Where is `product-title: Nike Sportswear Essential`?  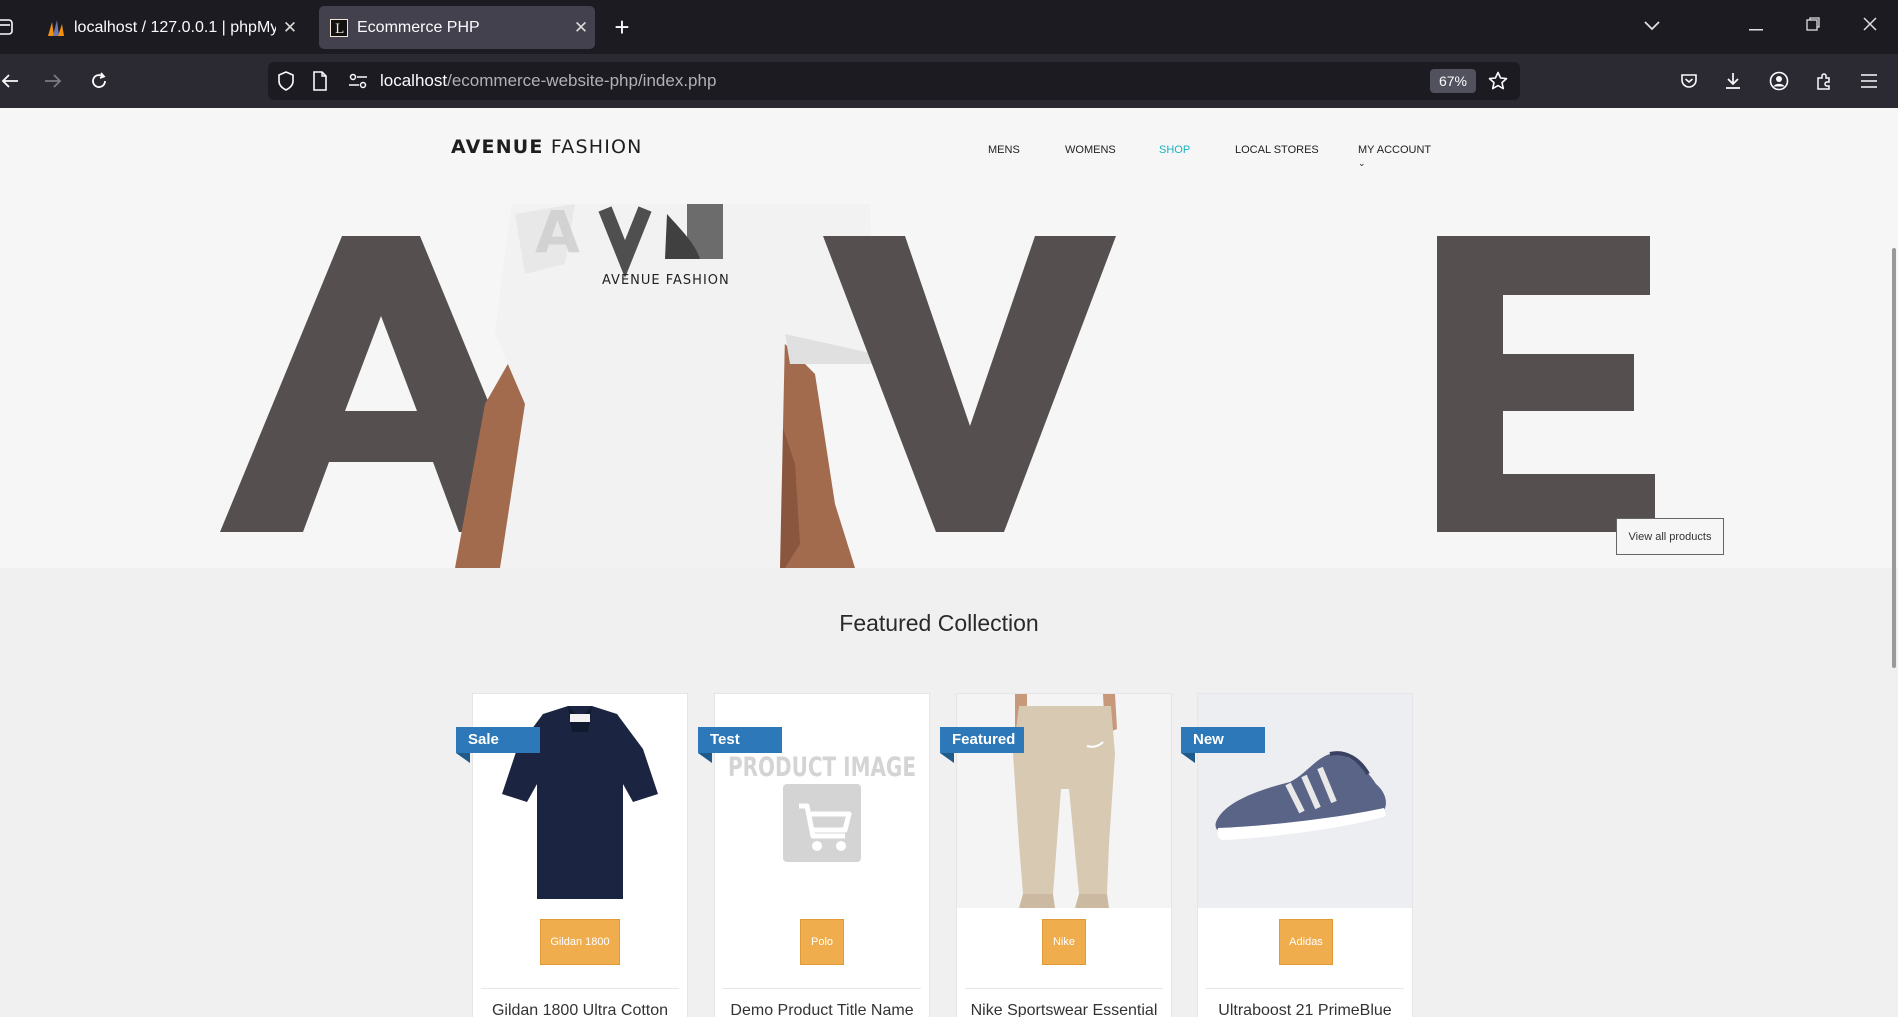
product-title: Nike Sportswear Essential is located at coordinates (1064, 1009).